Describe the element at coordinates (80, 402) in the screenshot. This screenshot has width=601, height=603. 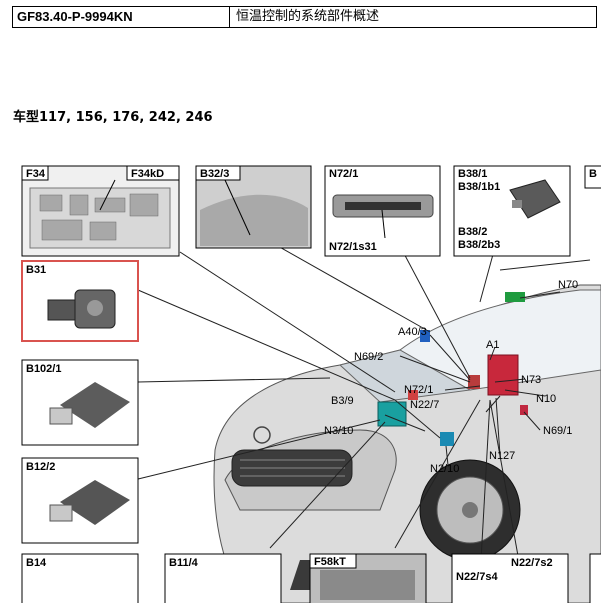
I see `callout-box-b102-1: B102/1` at that location.